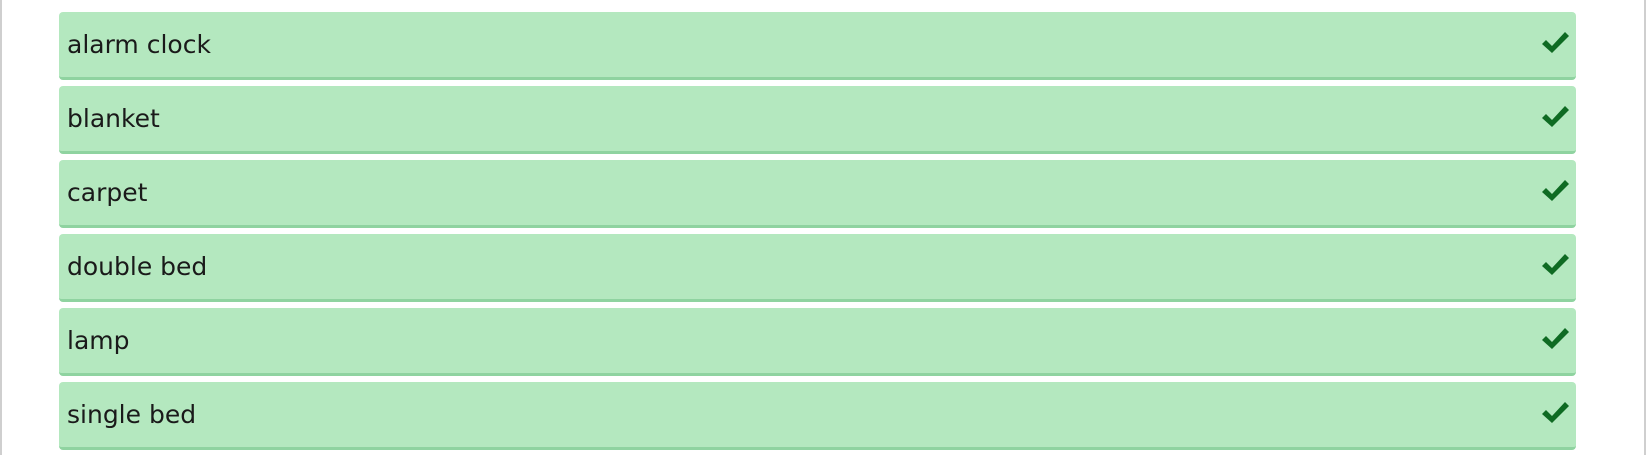  Describe the element at coordinates (137, 266) in the screenshot. I see `answer-item-label: double bed` at that location.